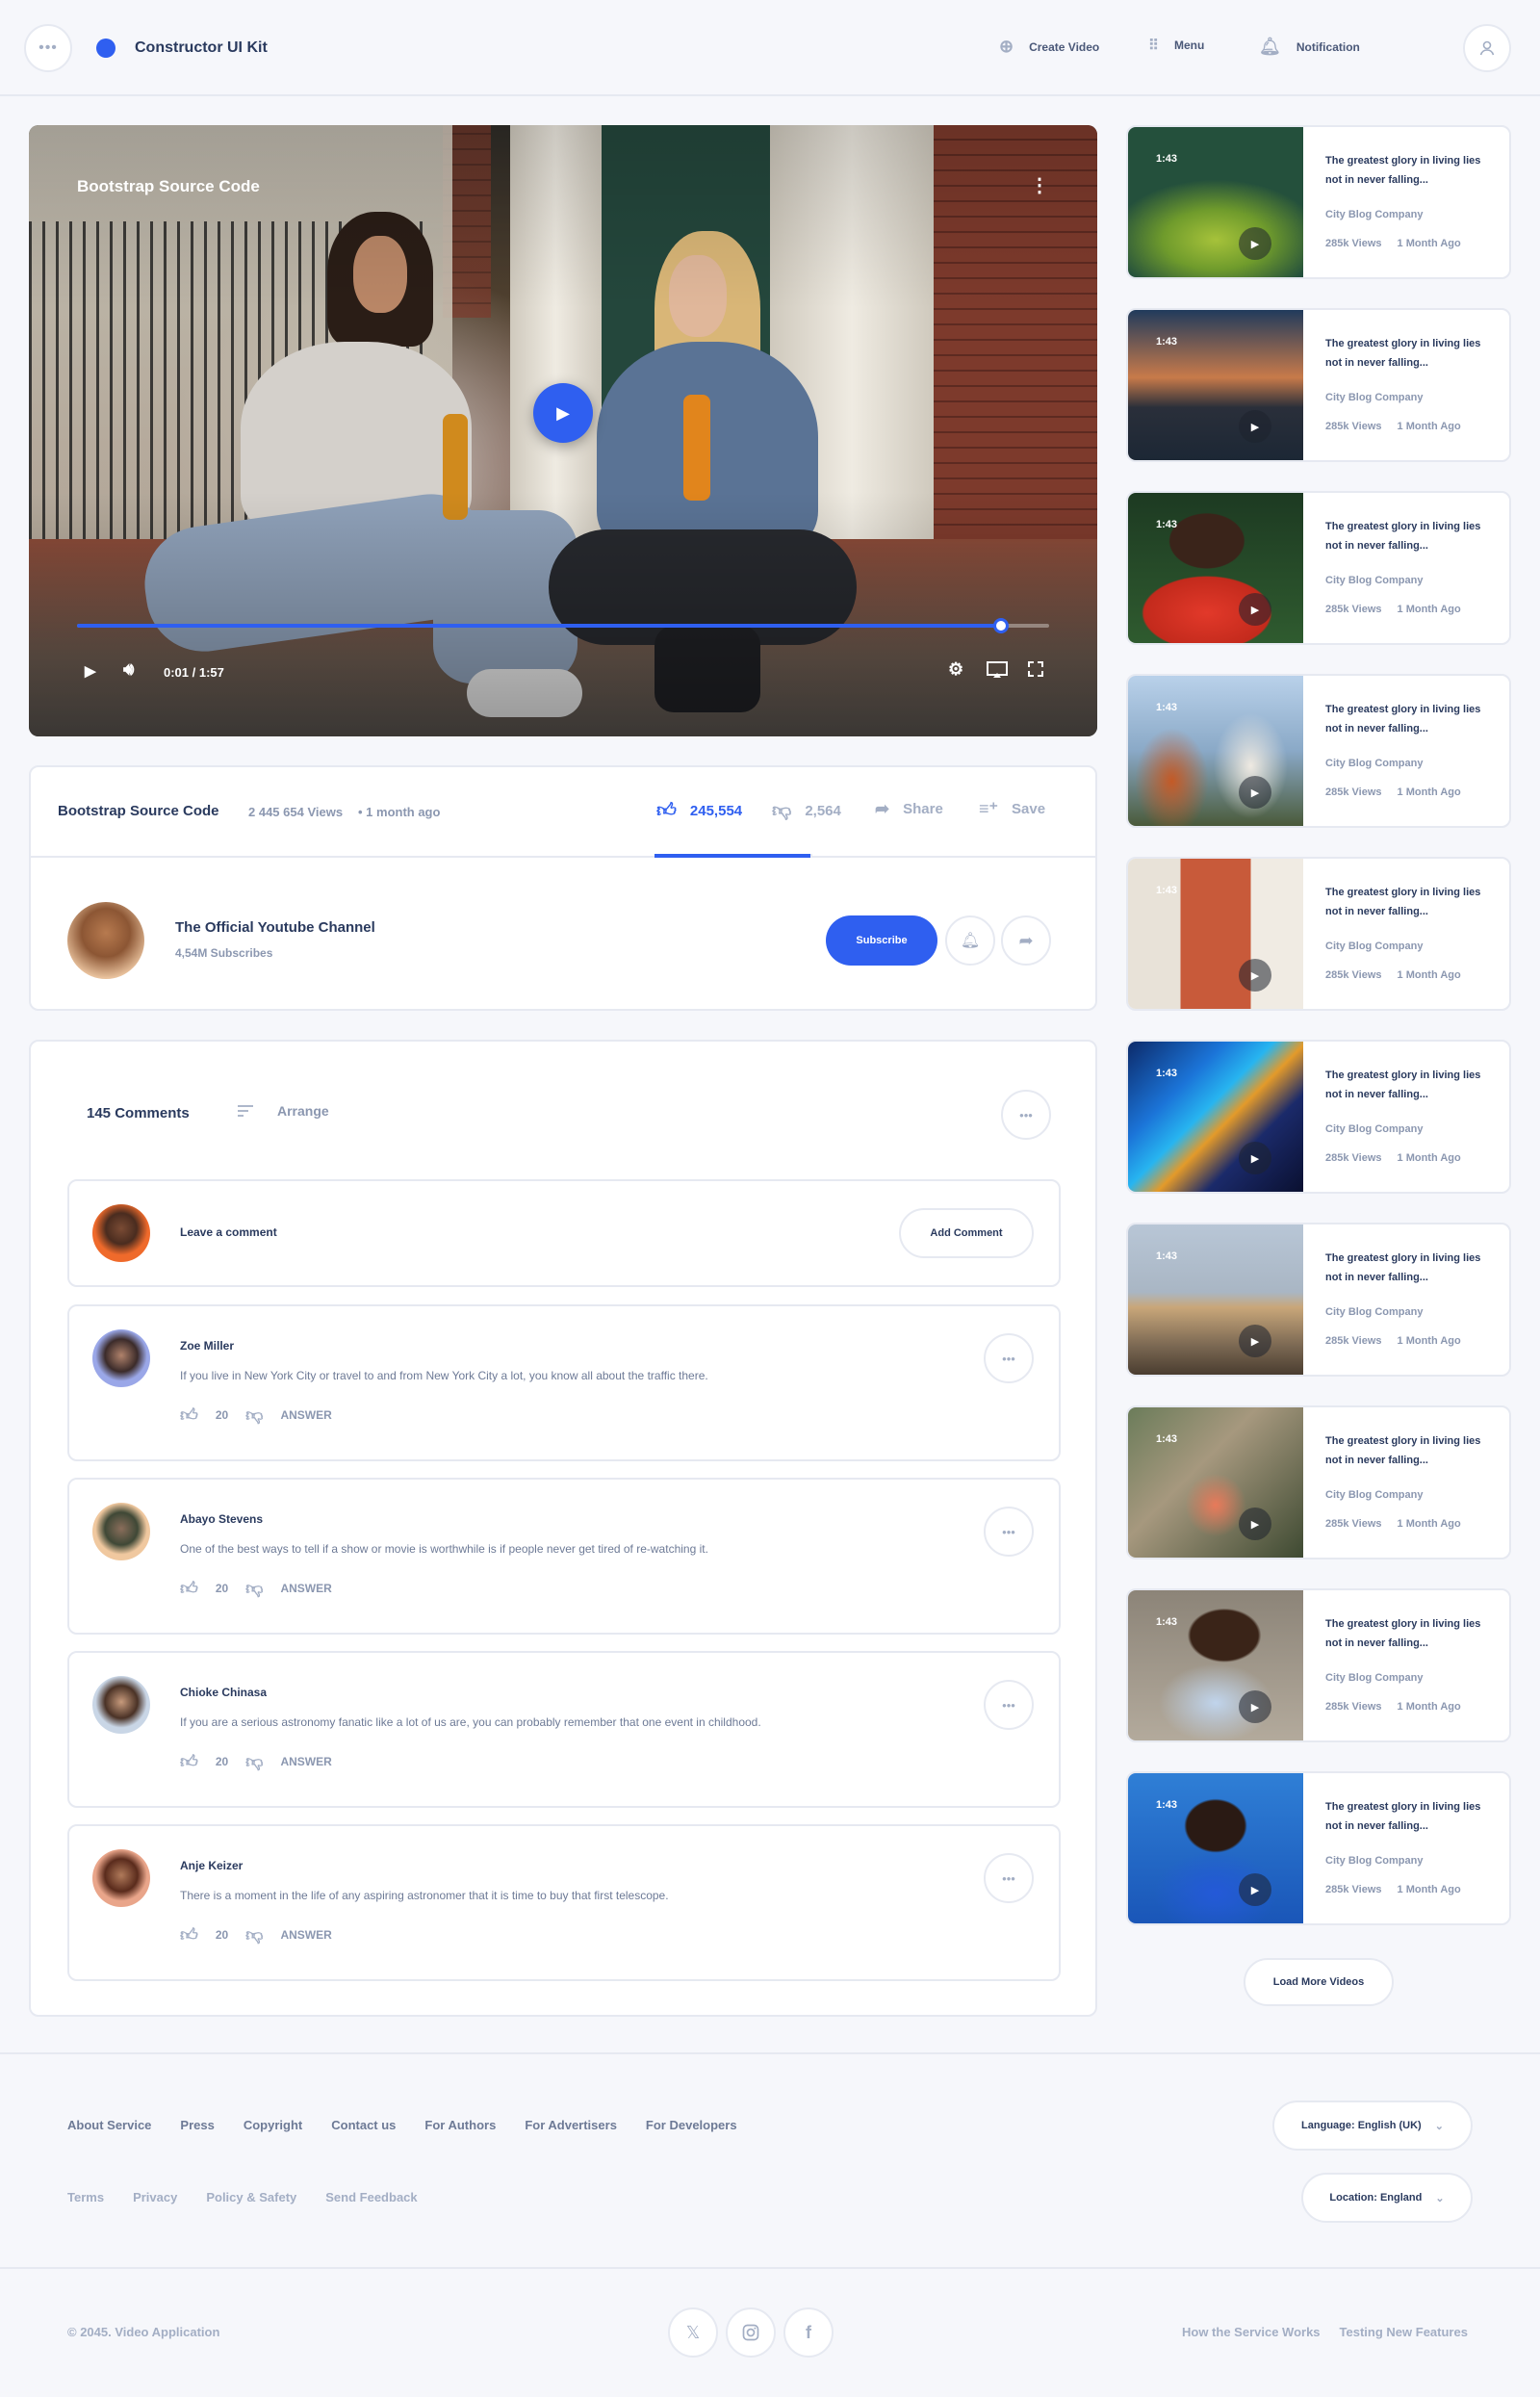 The image size is (1540, 2397). I want to click on profile-button, so click(1487, 48).